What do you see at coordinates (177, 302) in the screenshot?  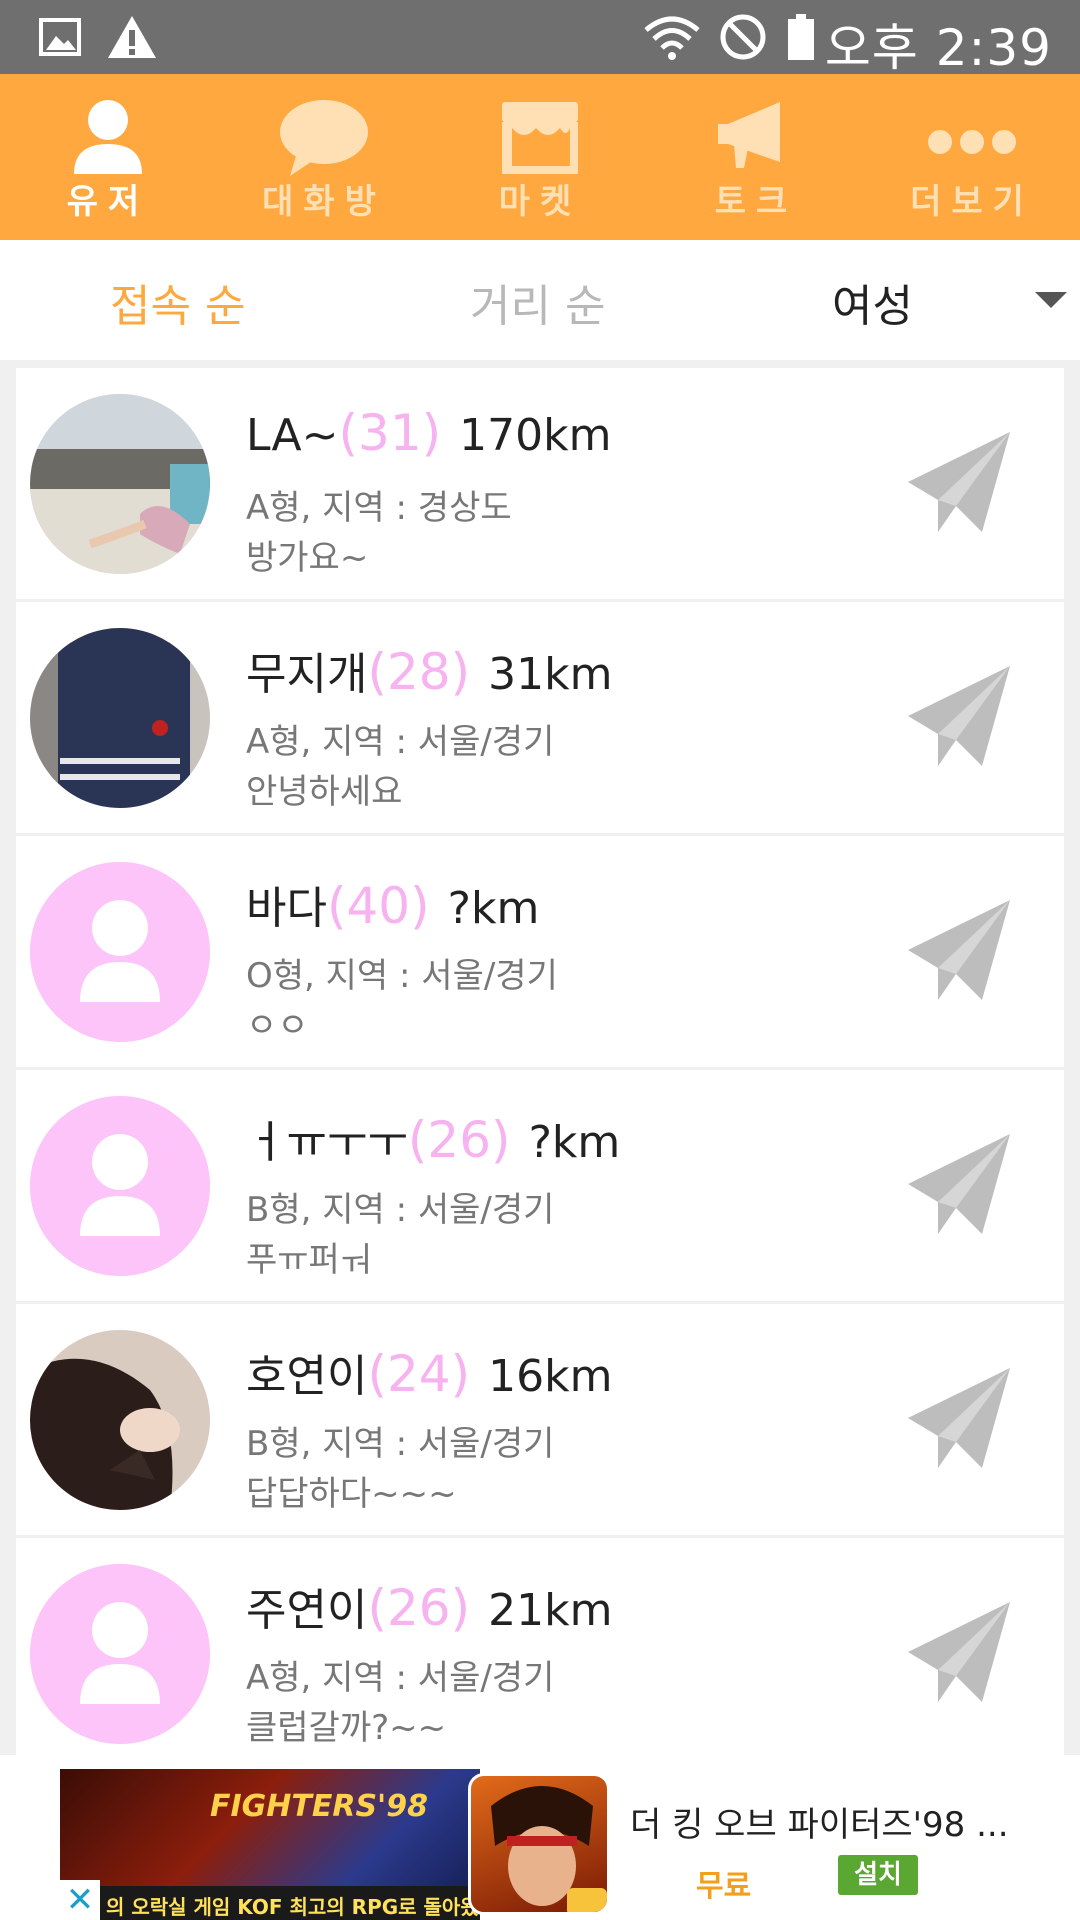 I see `sort-by-connection-button: 접속 순` at bounding box center [177, 302].